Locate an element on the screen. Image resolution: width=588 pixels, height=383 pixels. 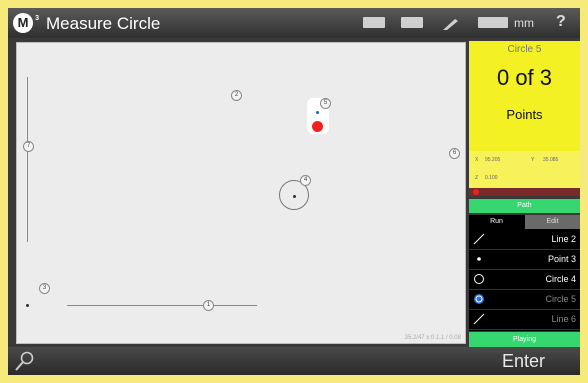
status-panel: Circle 5 0 of 3 Points is located at coordinates (524, 96).